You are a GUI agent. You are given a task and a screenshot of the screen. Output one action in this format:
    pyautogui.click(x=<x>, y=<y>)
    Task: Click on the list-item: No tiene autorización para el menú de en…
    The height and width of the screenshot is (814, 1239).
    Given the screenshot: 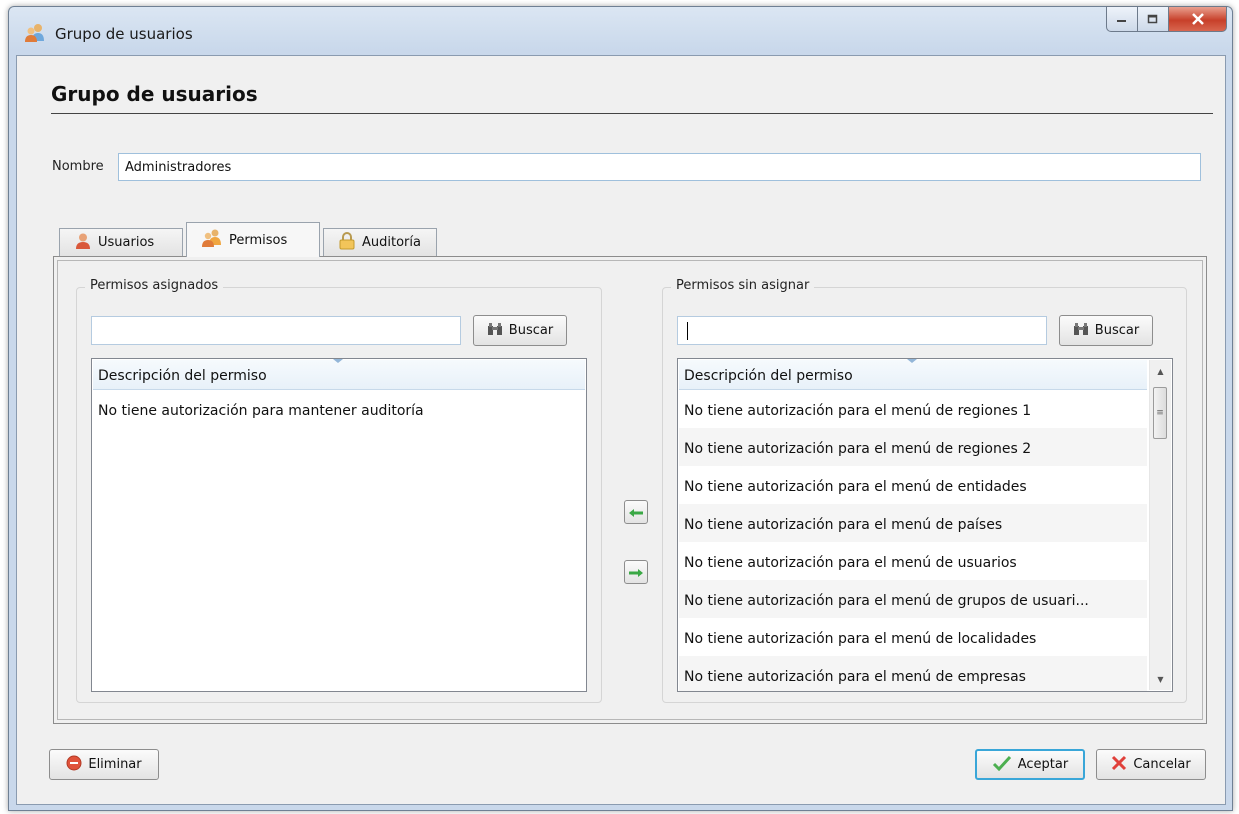 What is the action you would take?
    pyautogui.click(x=913, y=485)
    